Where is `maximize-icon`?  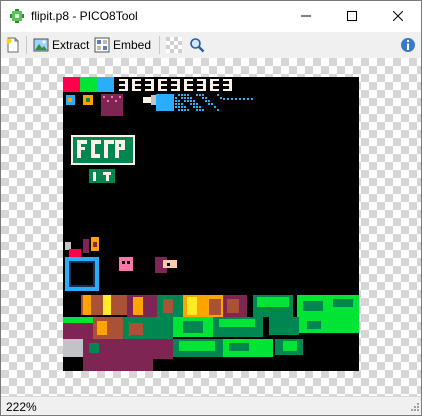
maximize-icon is located at coordinates (352, 16).